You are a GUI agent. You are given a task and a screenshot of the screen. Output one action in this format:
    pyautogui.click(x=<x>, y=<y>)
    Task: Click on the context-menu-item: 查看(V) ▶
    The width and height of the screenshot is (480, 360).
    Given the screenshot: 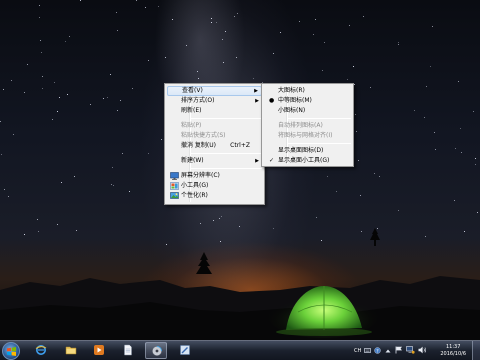 What is the action you would take?
    pyautogui.click(x=214, y=91)
    